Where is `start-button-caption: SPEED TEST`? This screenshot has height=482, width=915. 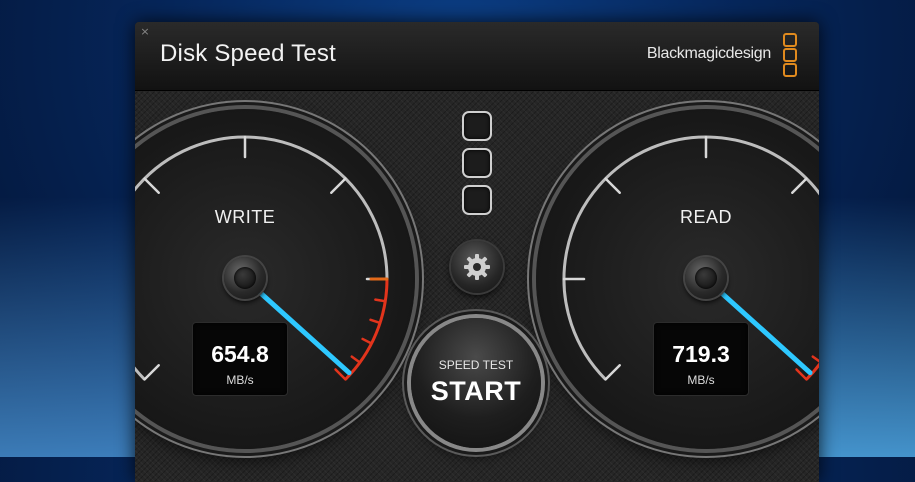
start-button-caption: SPEED TEST is located at coordinates (476, 365).